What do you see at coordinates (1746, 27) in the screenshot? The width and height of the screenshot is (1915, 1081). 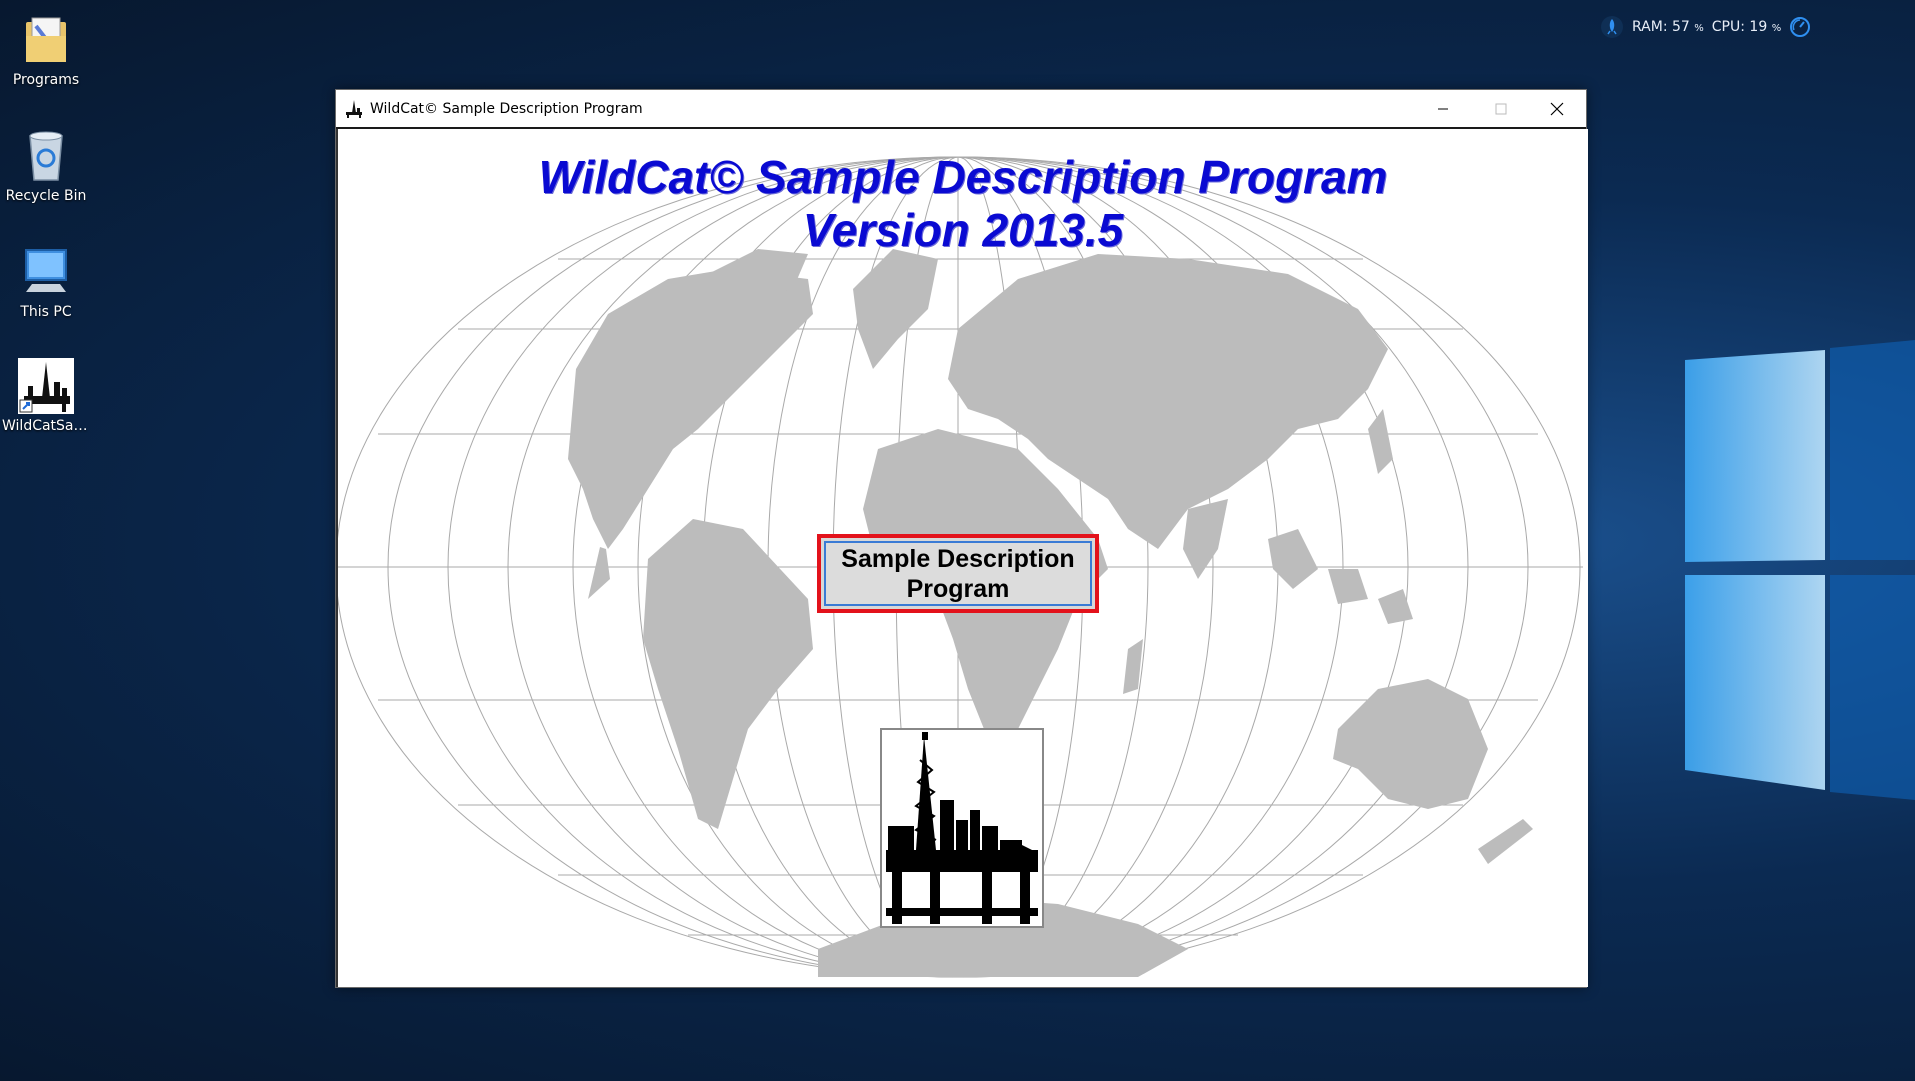 I see `cpu-usage: CPU: 19 %` at bounding box center [1746, 27].